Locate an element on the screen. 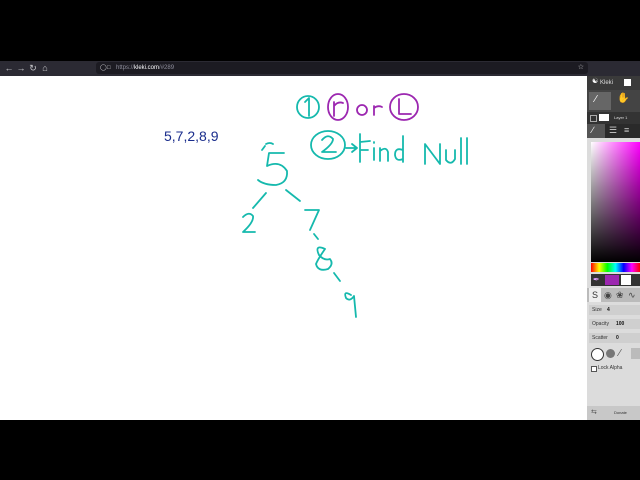 This screenshot has width=640, height=480. brush-tool-button: ∕ is located at coordinates (600, 101).